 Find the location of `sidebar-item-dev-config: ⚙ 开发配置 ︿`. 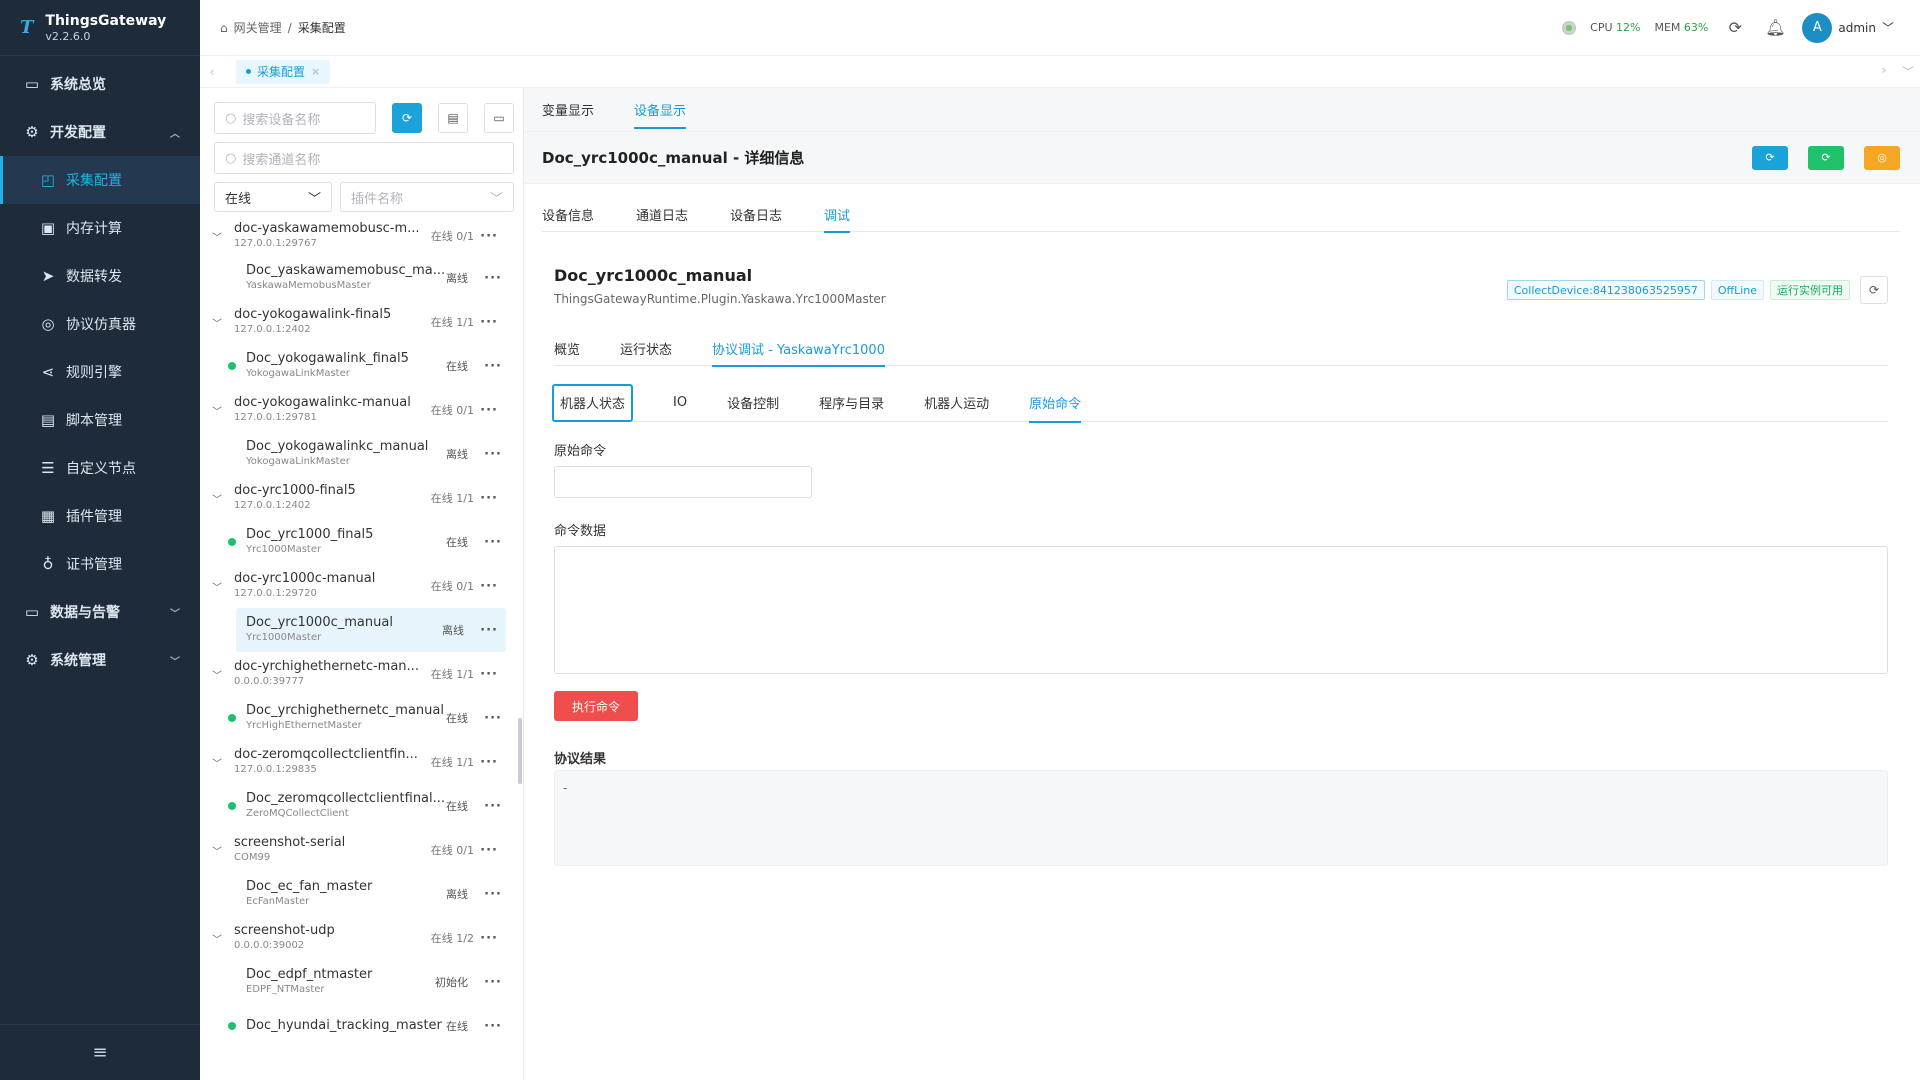

sidebar-item-dev-config: ⚙ 开发配置 ︿ is located at coordinates (100, 132).